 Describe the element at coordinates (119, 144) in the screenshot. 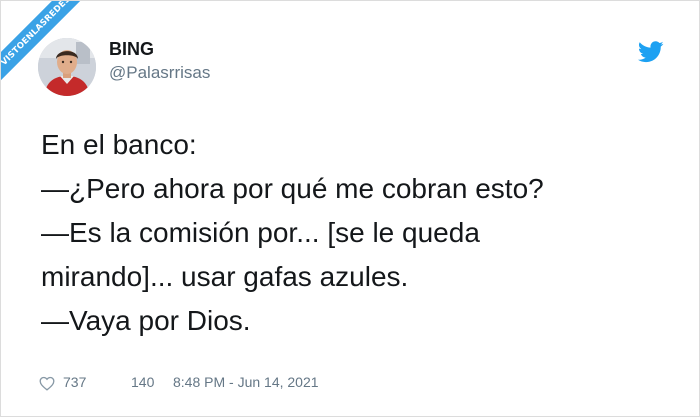

I see `tweet-text-line: En el banco:` at that location.